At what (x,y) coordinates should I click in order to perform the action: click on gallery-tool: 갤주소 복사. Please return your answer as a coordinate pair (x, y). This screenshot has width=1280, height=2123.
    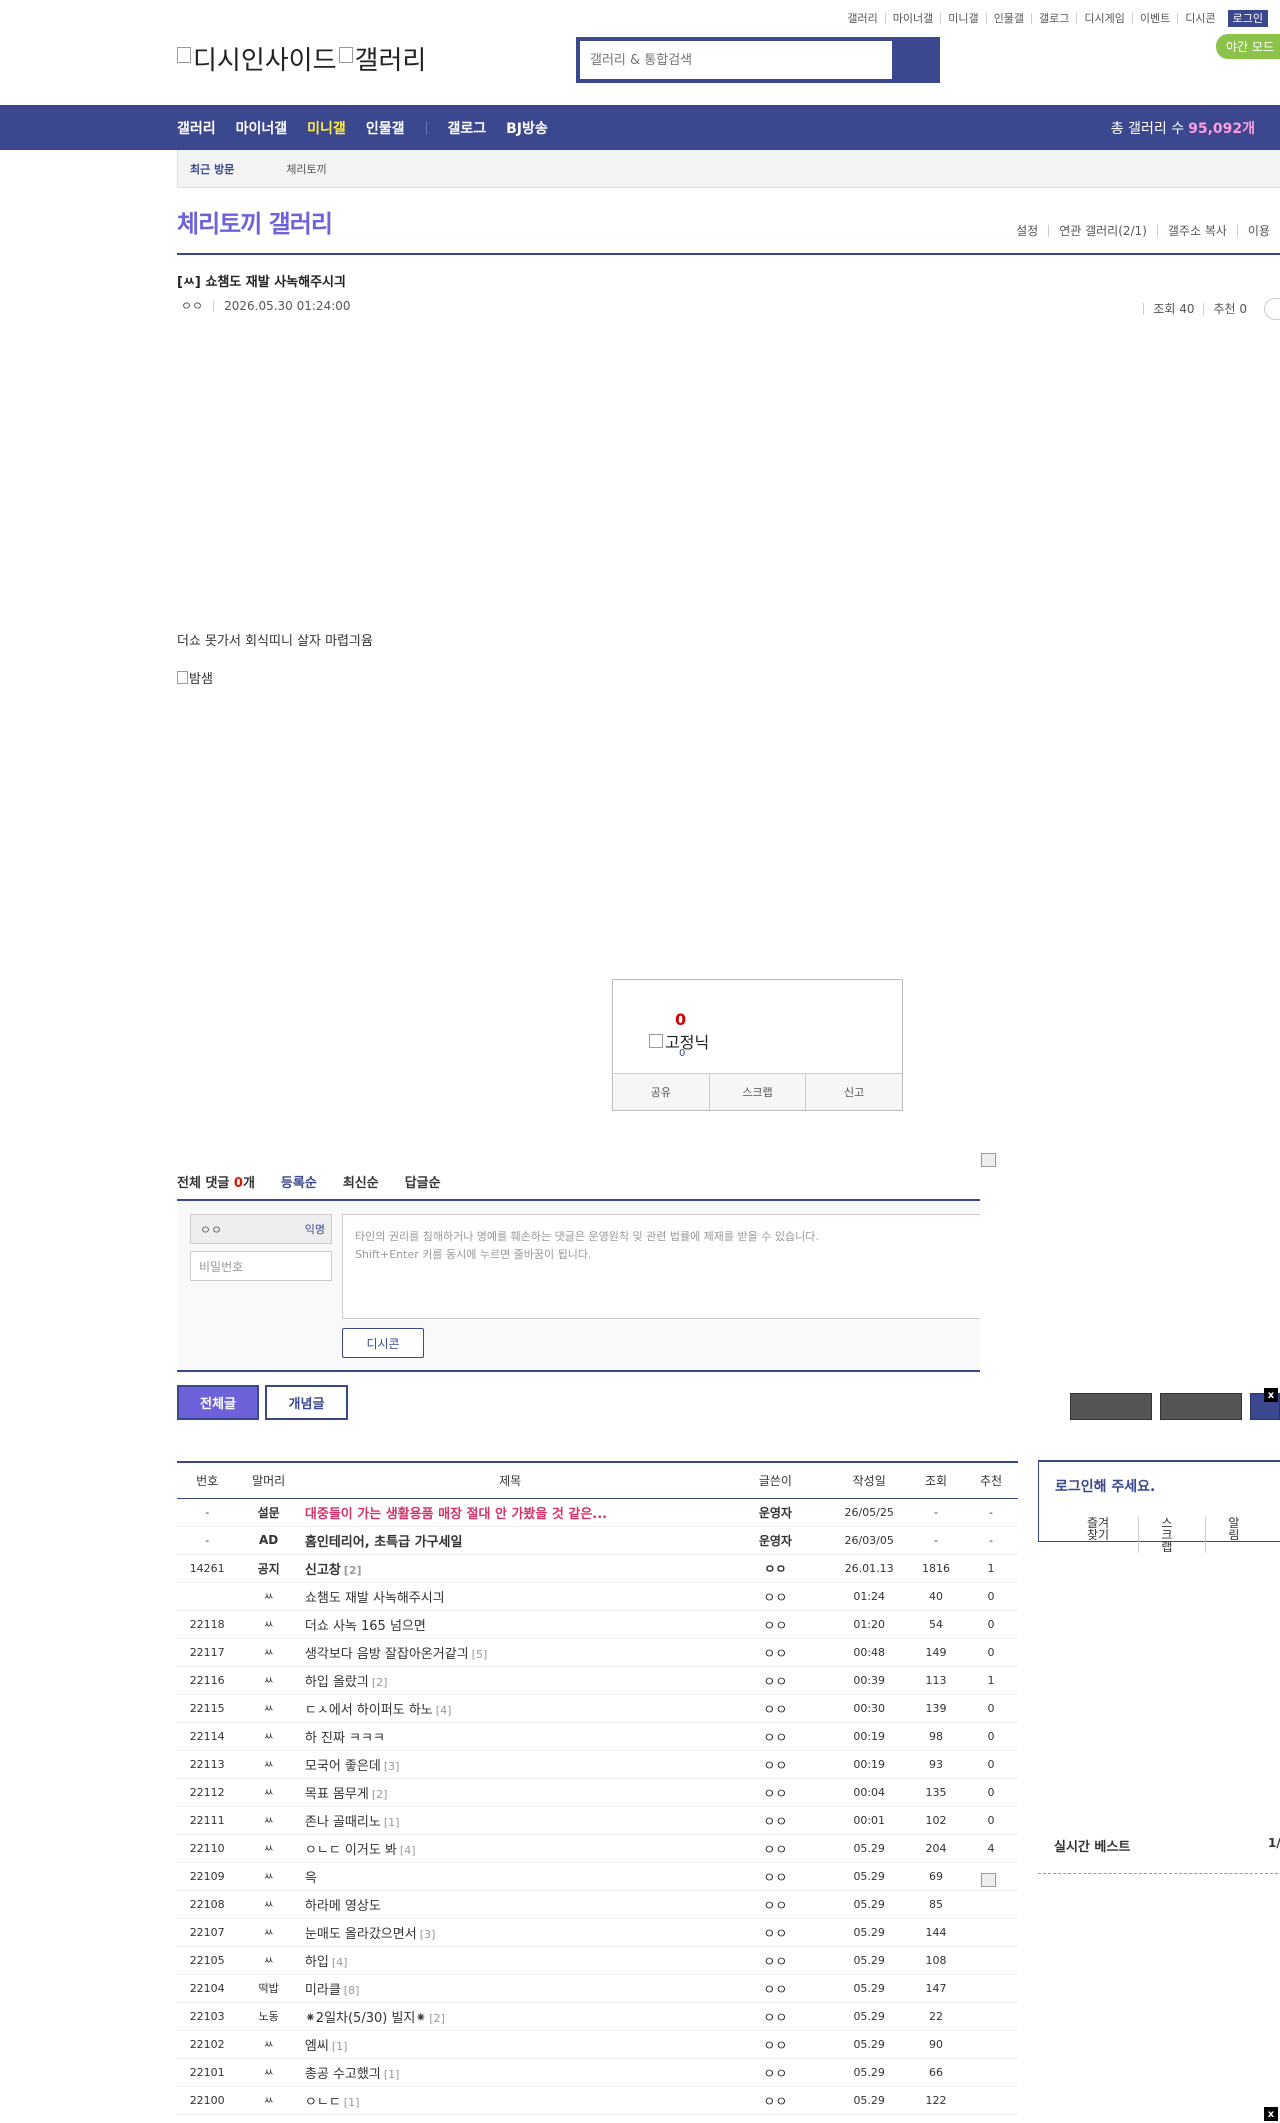
    Looking at the image, I should click on (1196, 231).